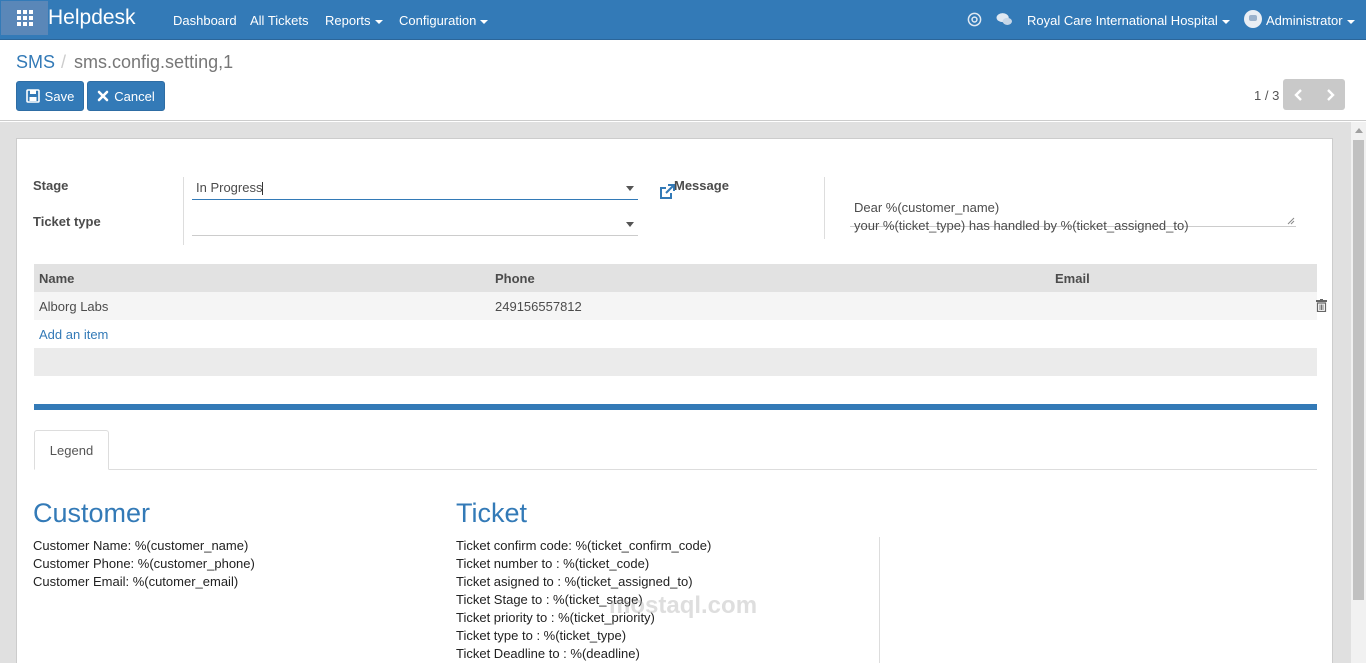  I want to click on tab-legend: Legend, so click(71, 450).